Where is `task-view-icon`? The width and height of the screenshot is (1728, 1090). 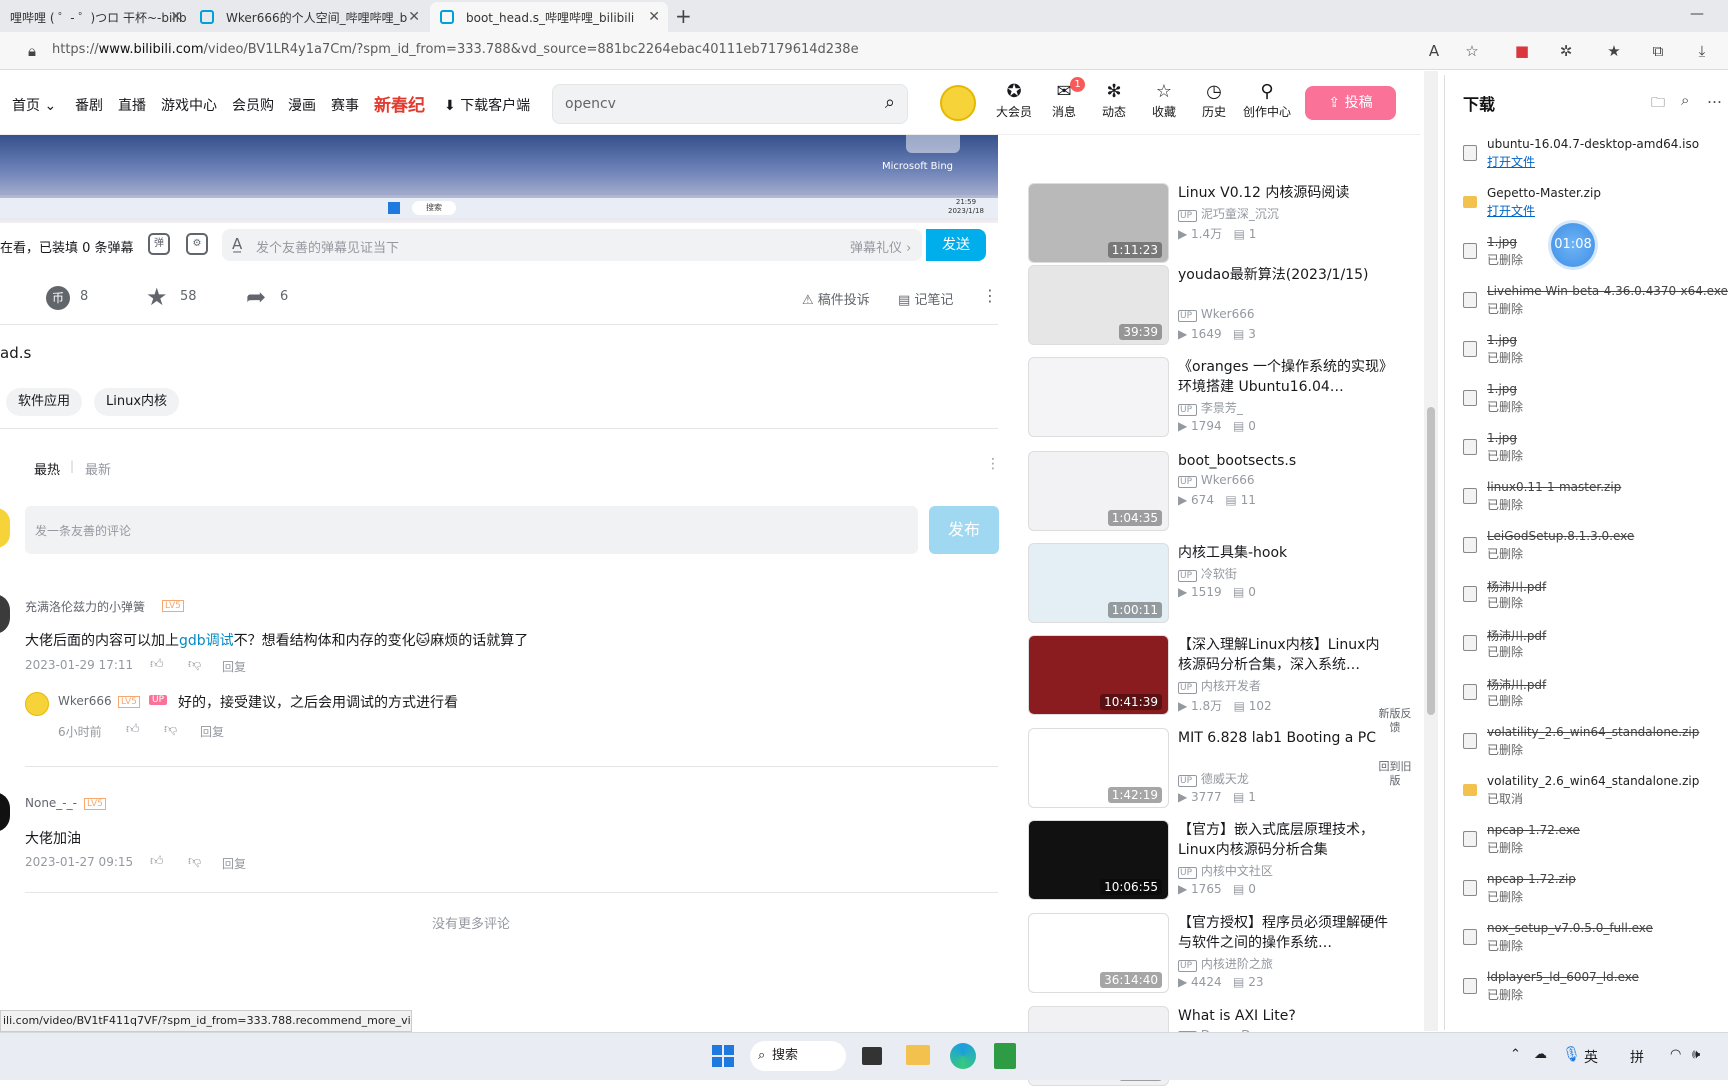
task-view-icon is located at coordinates (872, 1056).